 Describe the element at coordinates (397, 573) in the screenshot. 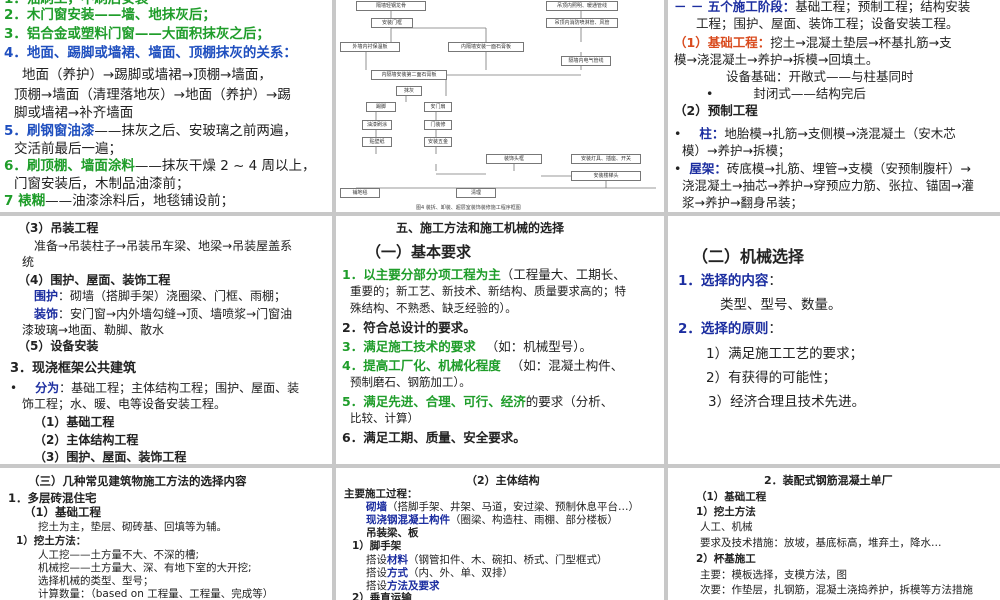

I see `heading-text: 方式` at that location.